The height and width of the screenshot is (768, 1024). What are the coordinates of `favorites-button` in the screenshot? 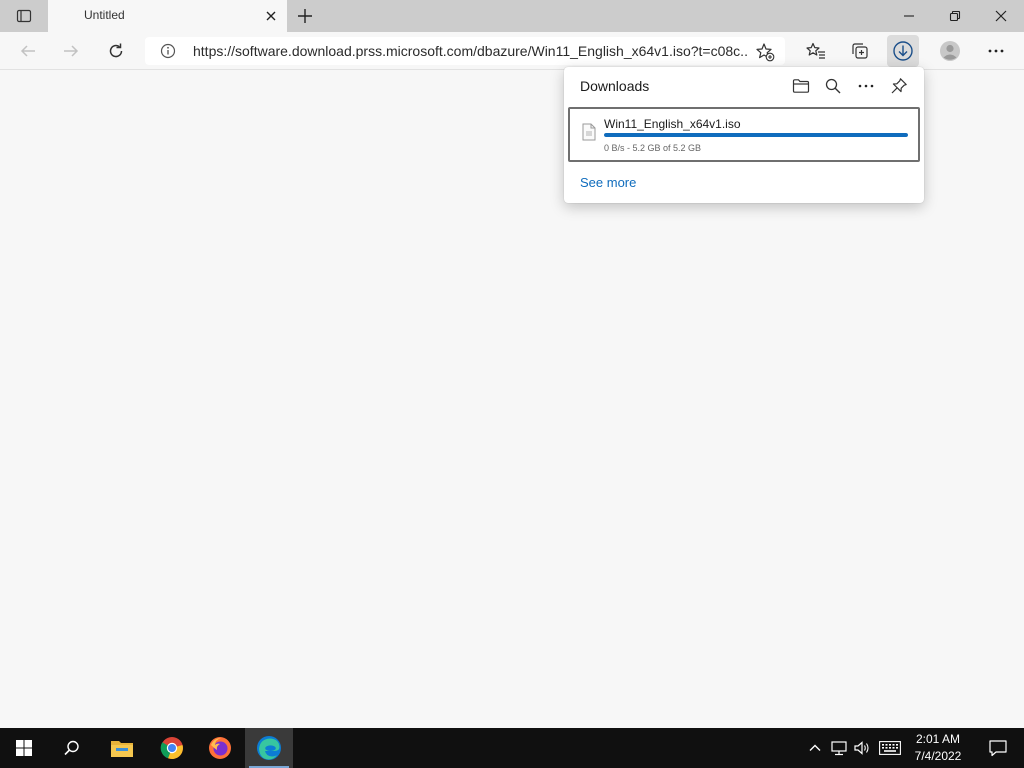 It's located at (816, 51).